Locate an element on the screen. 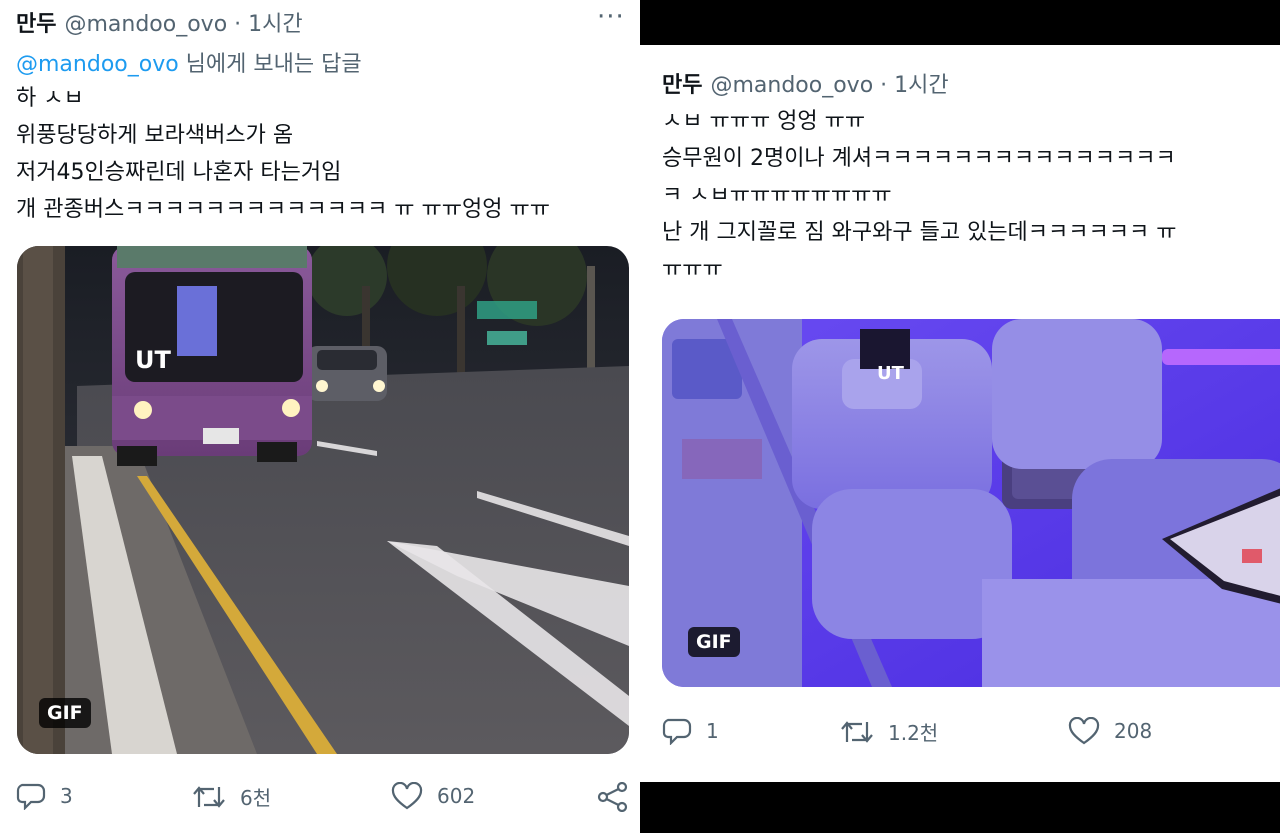 This screenshot has height=833, width=1280. reply-context: @mandoo_ovo 님에게 보내는 답글 is located at coordinates (189, 62).